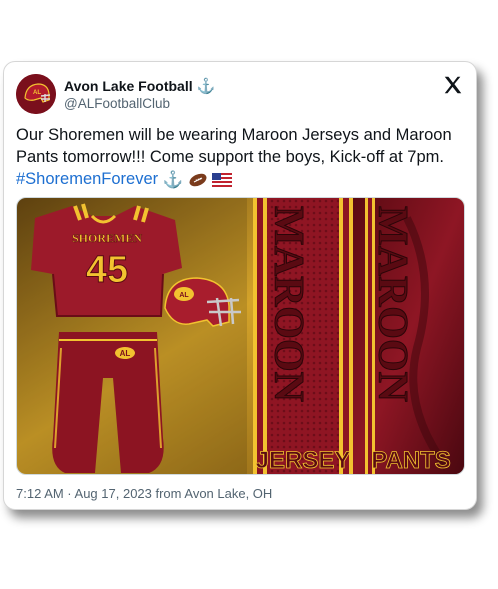  Describe the element at coordinates (222, 179) in the screenshot. I see `us-flag-icon` at that location.